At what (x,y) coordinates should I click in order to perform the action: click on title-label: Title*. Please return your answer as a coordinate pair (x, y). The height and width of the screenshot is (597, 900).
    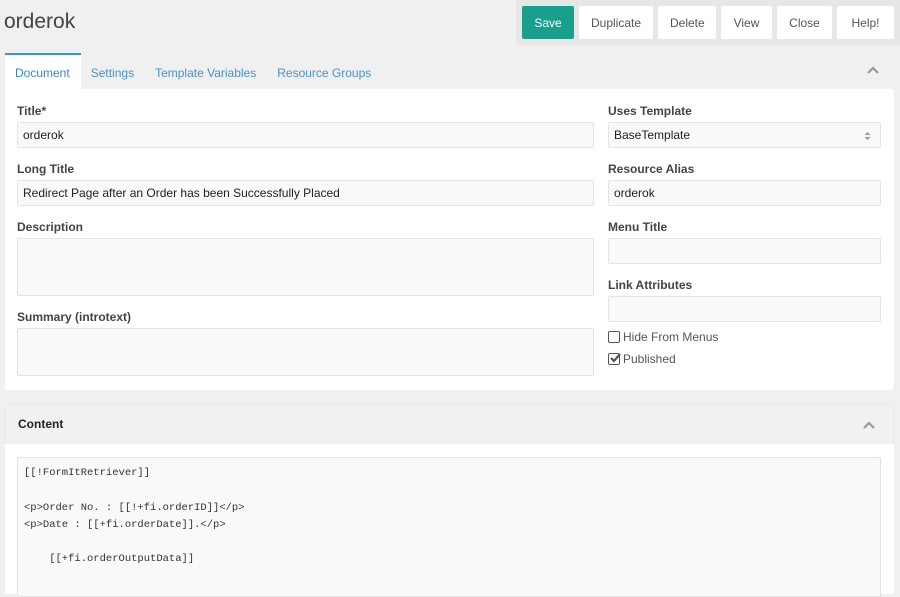
    Looking at the image, I should click on (32, 111).